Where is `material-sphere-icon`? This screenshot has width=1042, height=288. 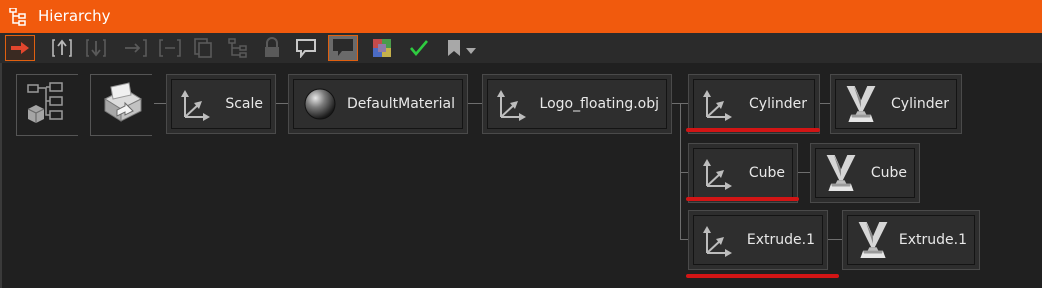 material-sphere-icon is located at coordinates (320, 104).